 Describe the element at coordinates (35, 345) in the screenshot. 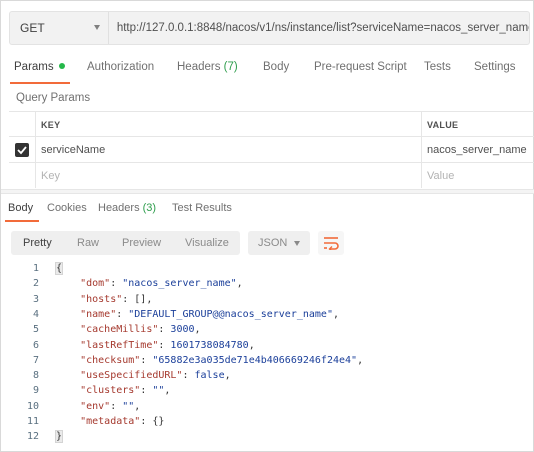

I see `line-number: 6` at that location.